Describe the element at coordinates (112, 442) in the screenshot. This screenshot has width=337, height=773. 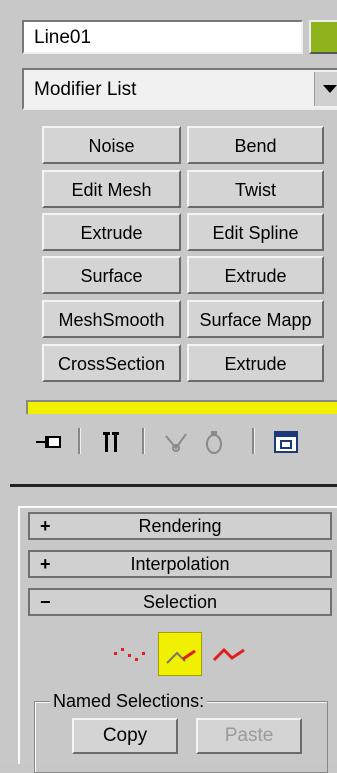
I see `show-end-result-icon` at that location.